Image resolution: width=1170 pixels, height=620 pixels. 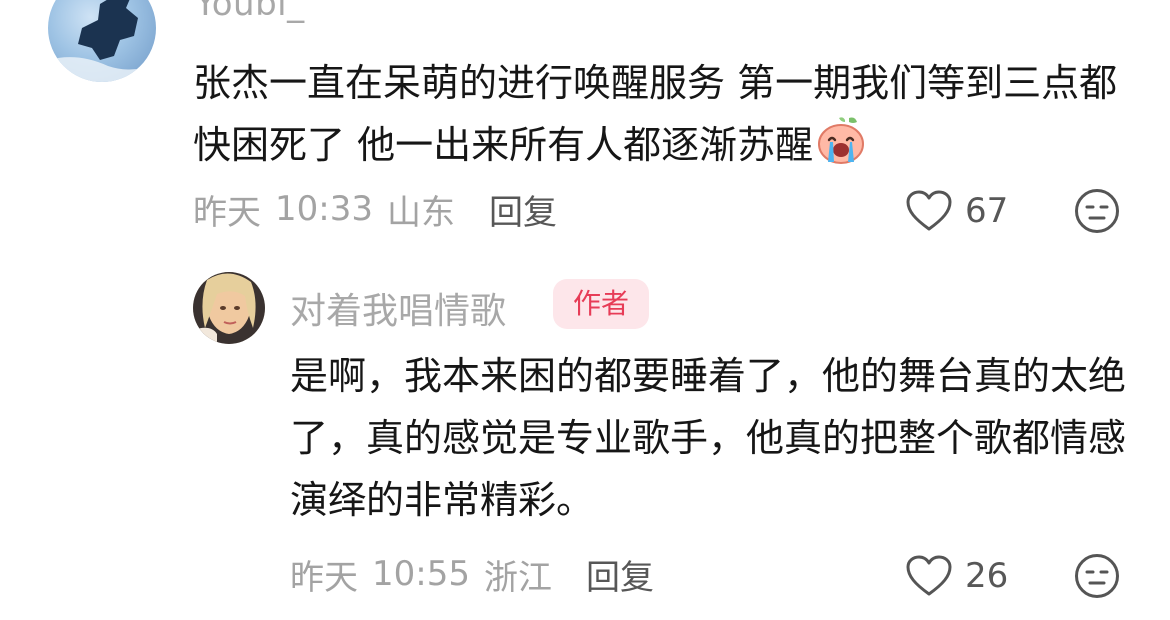 I want to click on comment-location: 山东, so click(x=420, y=212).